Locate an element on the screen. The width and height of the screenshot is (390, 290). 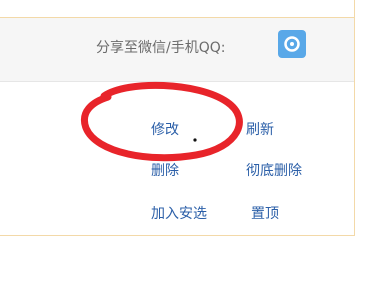
delete-link: 删除 is located at coordinates (165, 170).